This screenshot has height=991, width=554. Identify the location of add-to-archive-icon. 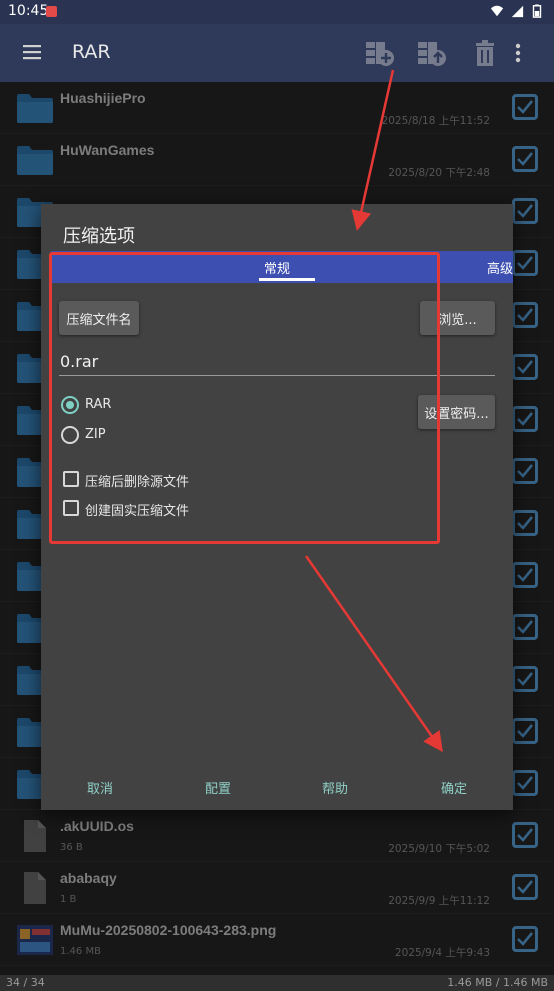
(380, 53).